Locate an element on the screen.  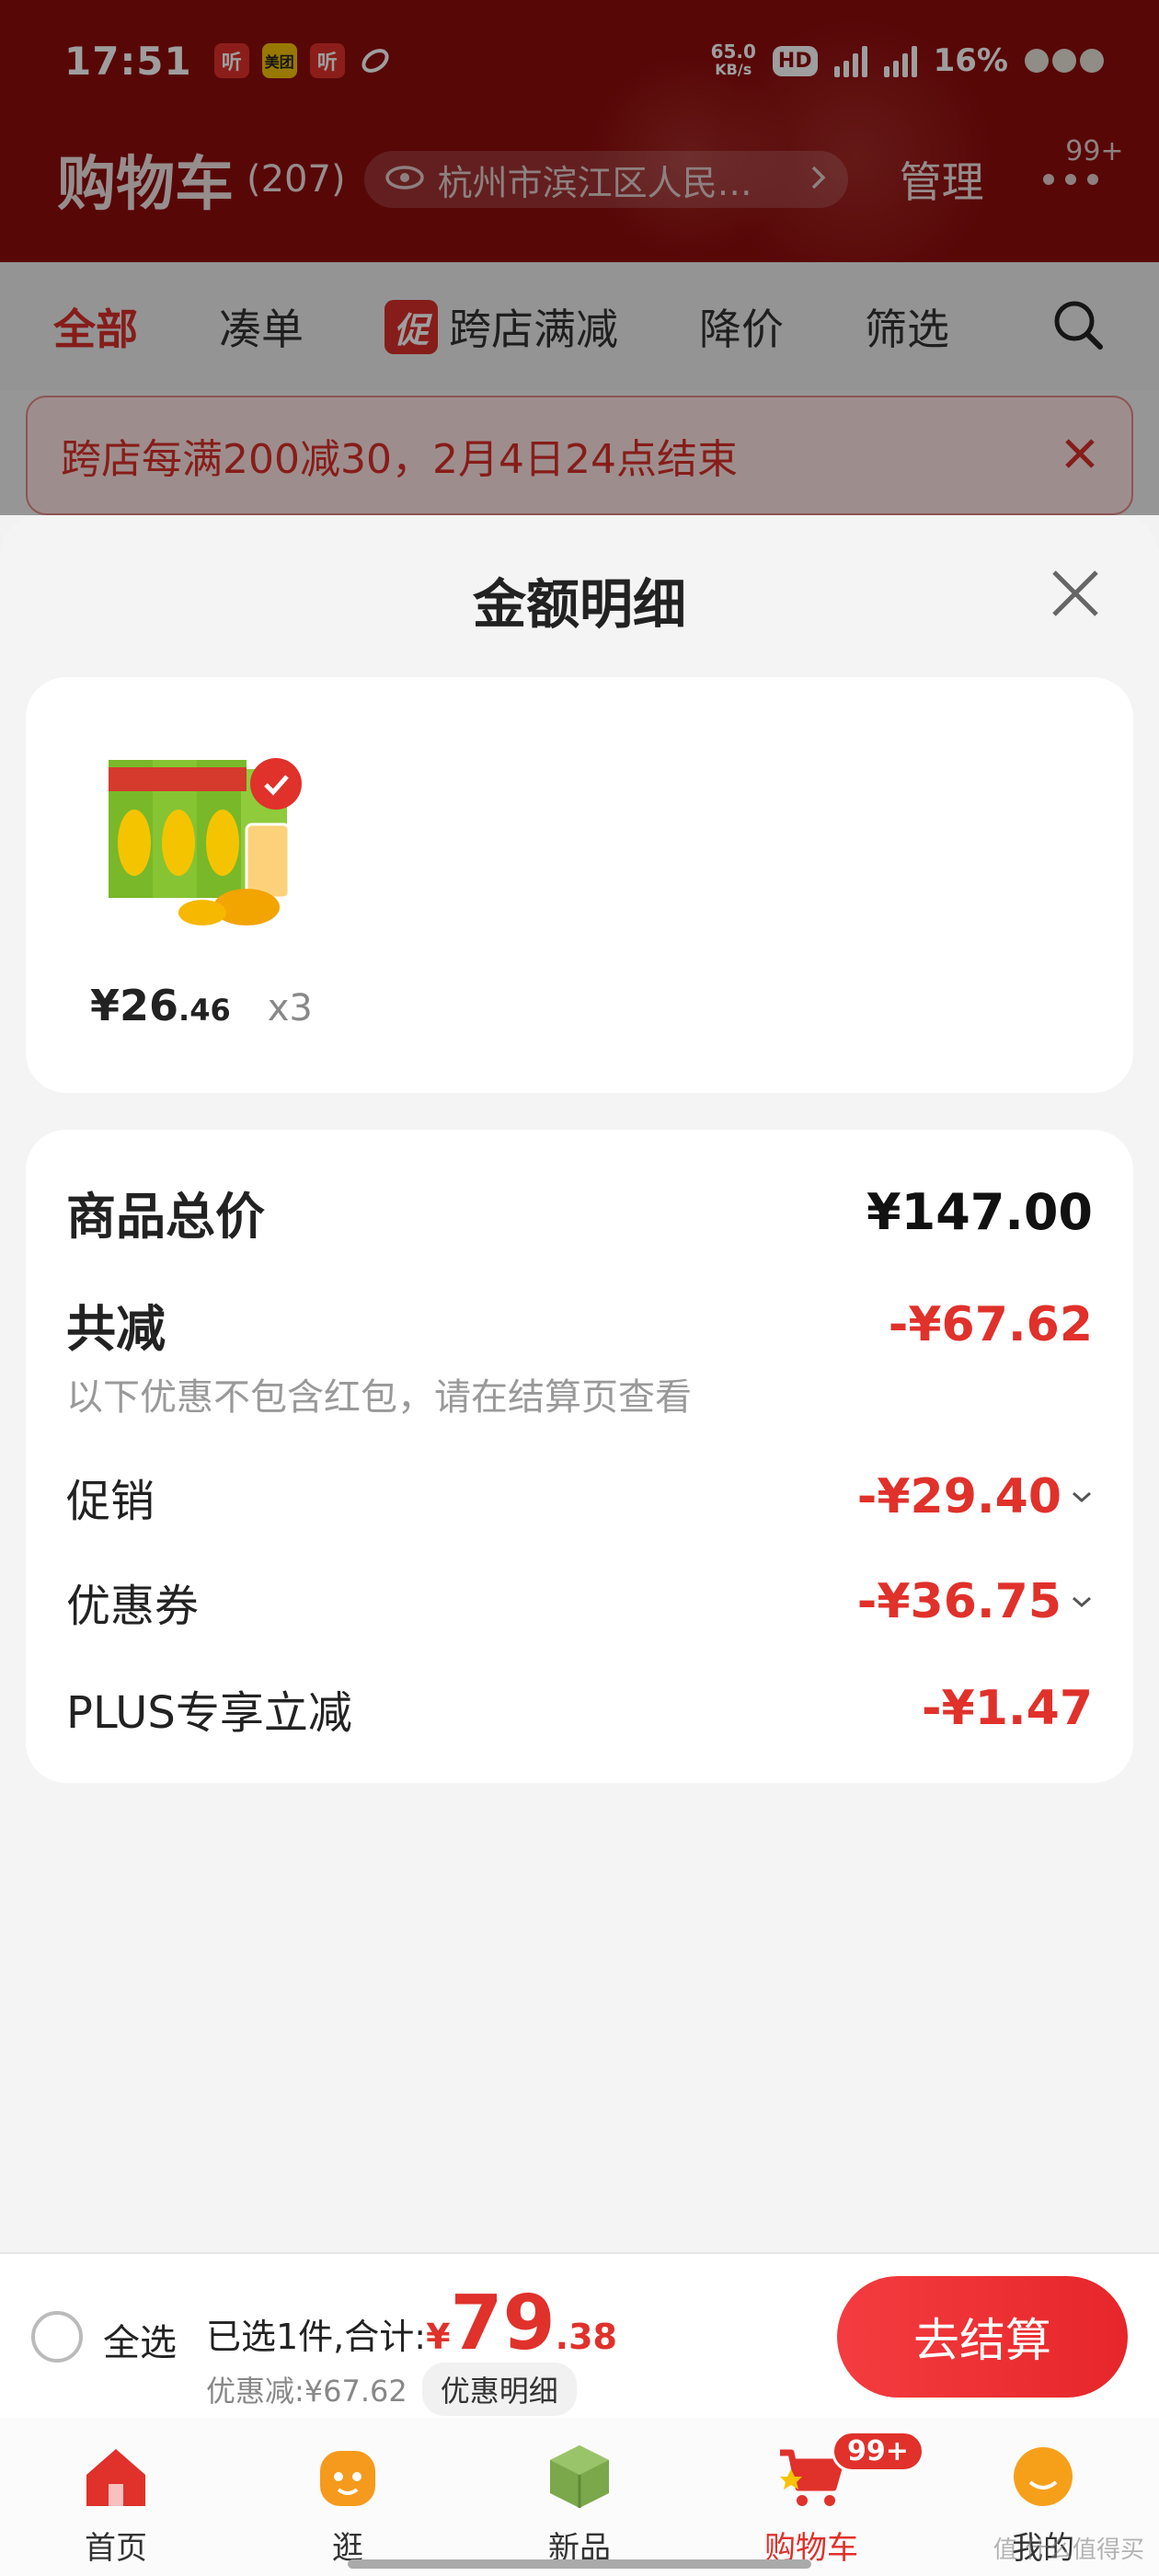
select-all-label: 全选 is located at coordinates (140, 2339).